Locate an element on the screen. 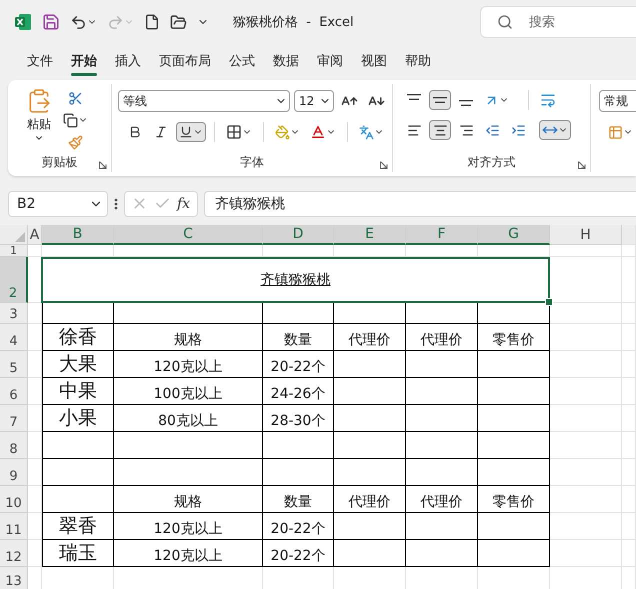 Image resolution: width=636 pixels, height=589 pixels. menu-tab: 审阅 is located at coordinates (330, 61).